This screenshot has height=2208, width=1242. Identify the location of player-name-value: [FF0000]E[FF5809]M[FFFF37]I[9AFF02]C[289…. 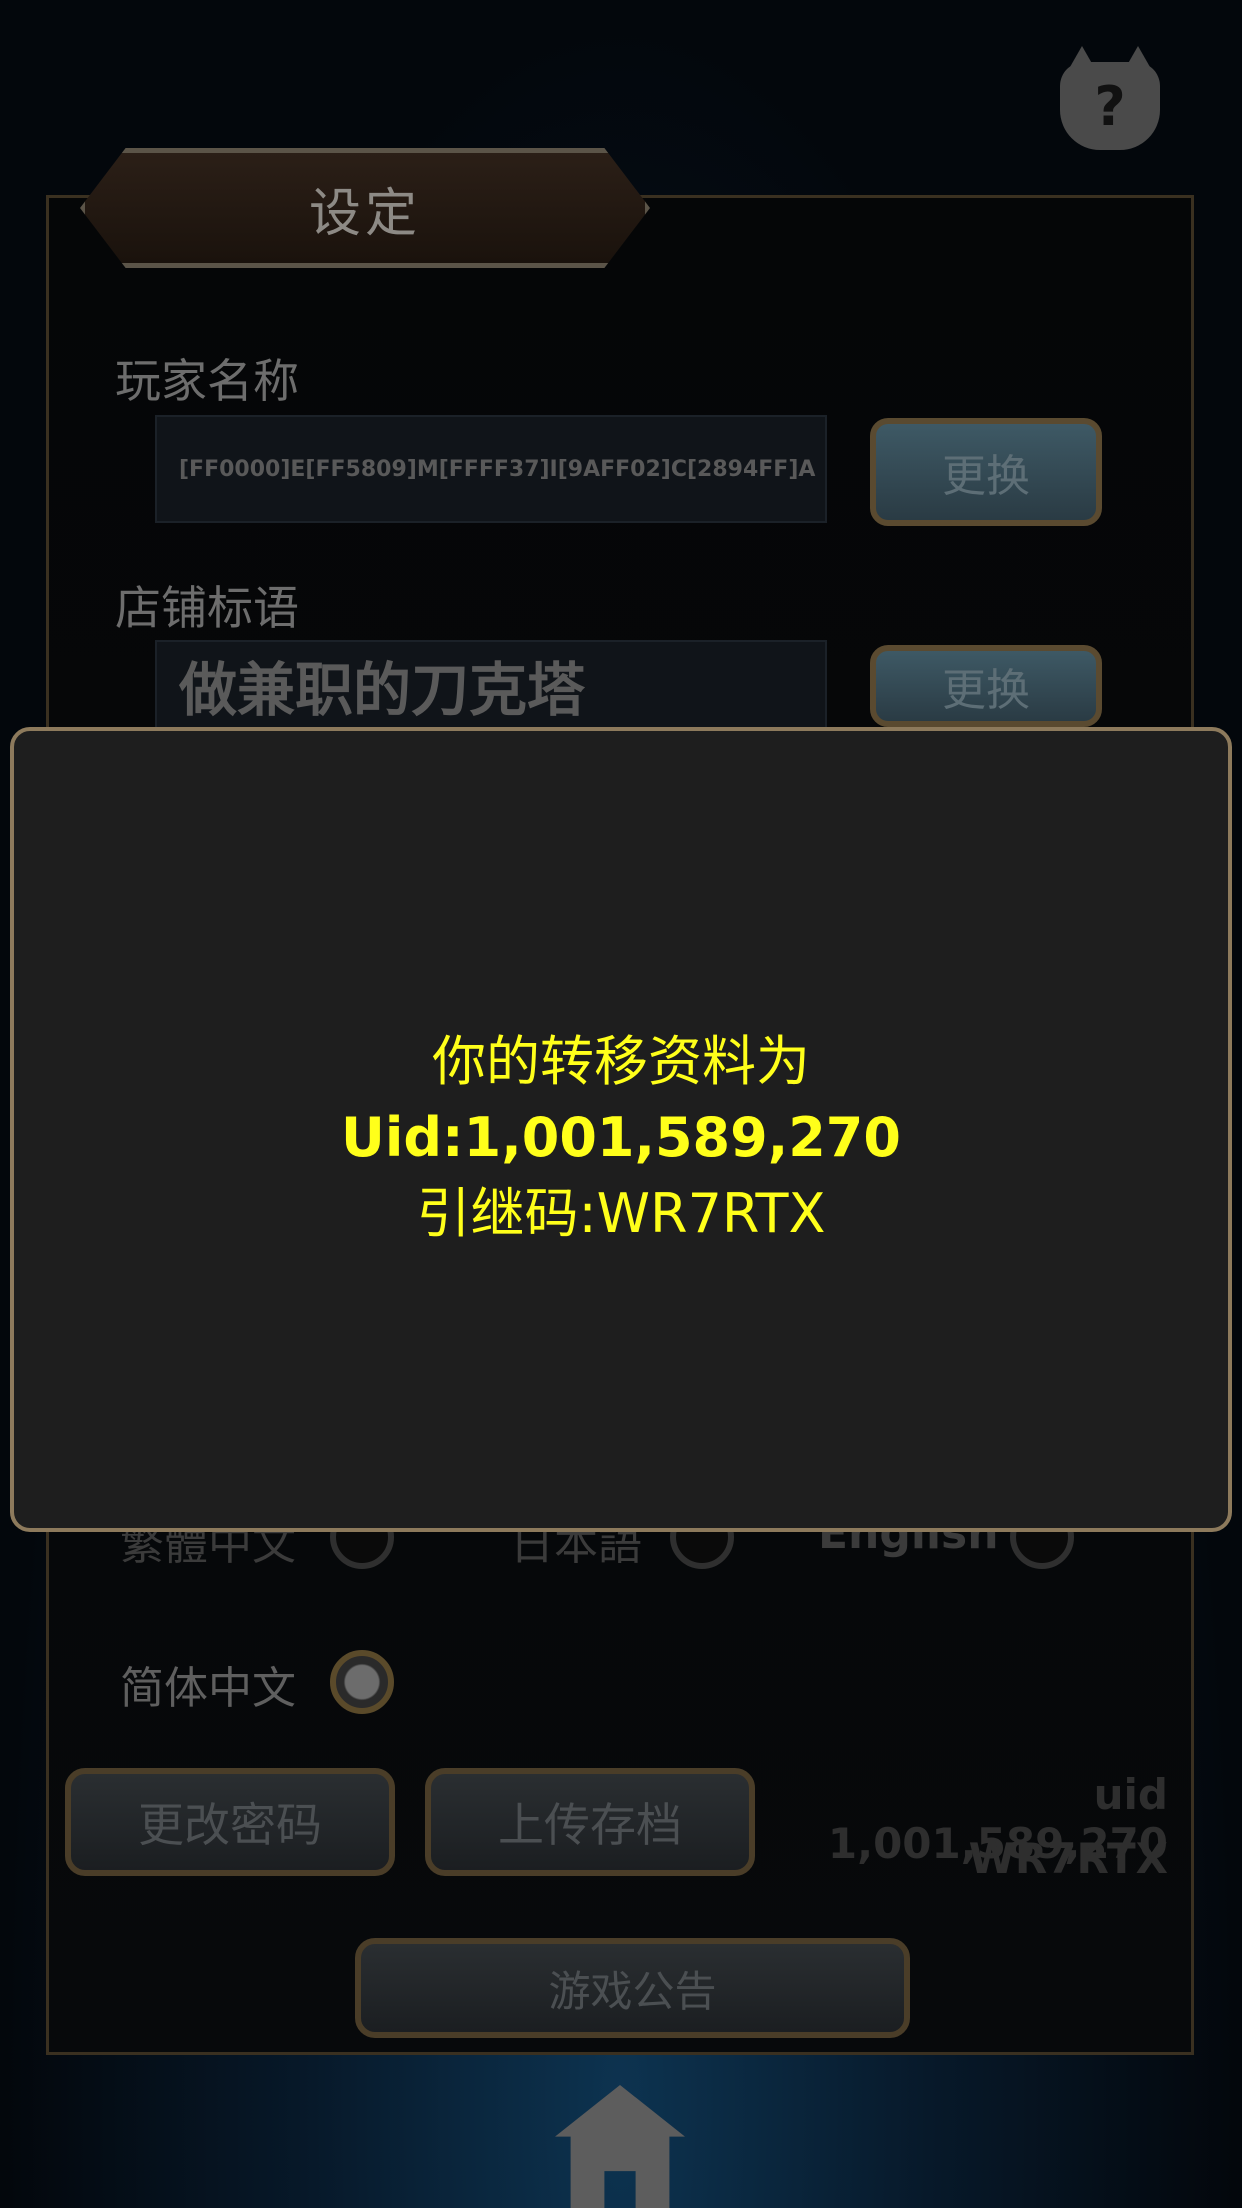
(497, 469).